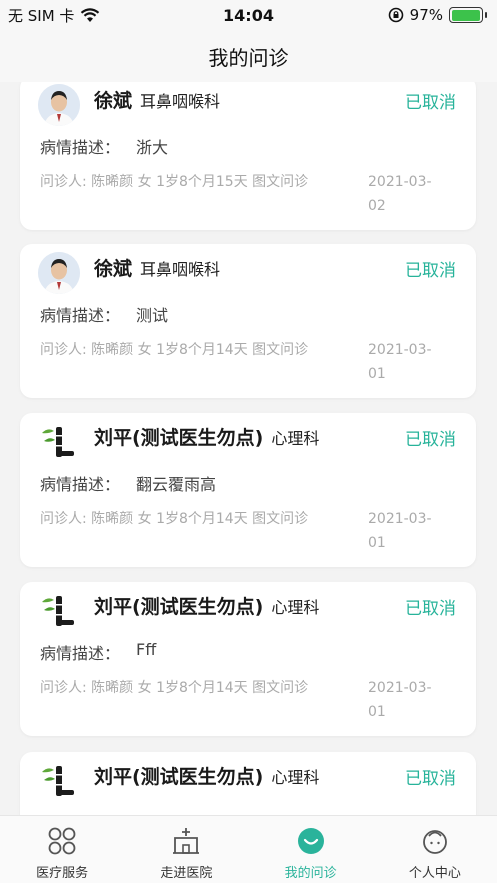 The height and width of the screenshot is (883, 497). I want to click on status-bar: 无 SIM 卡 14:04 97%, so click(248, 15).